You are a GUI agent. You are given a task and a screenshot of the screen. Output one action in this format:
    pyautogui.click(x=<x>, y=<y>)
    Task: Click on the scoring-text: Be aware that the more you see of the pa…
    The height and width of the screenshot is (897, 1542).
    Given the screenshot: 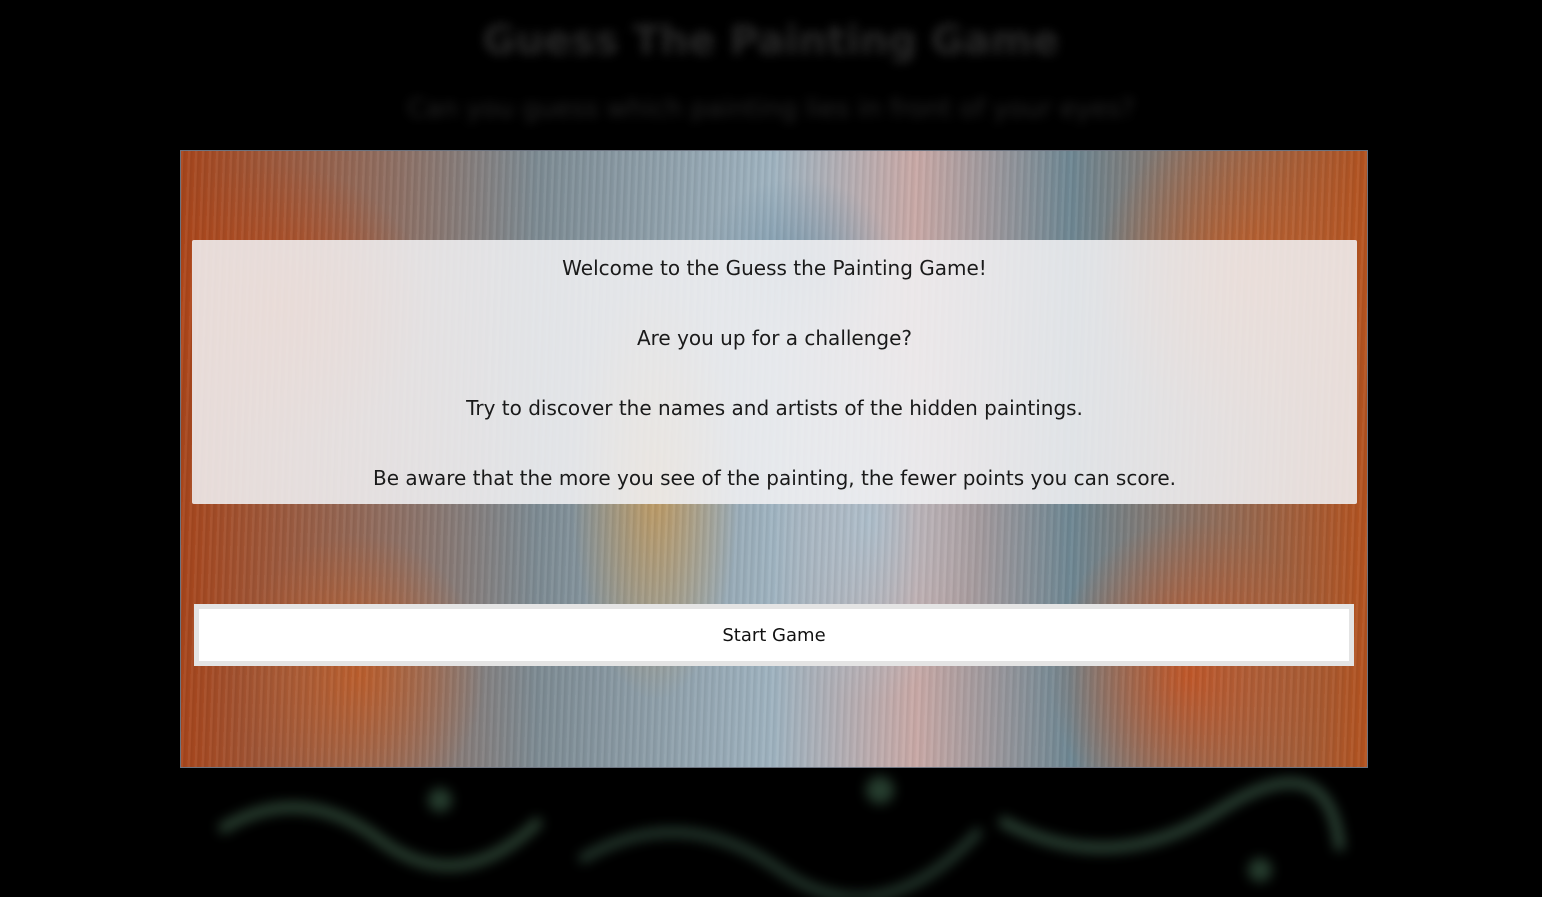 What is the action you would take?
    pyautogui.click(x=774, y=478)
    